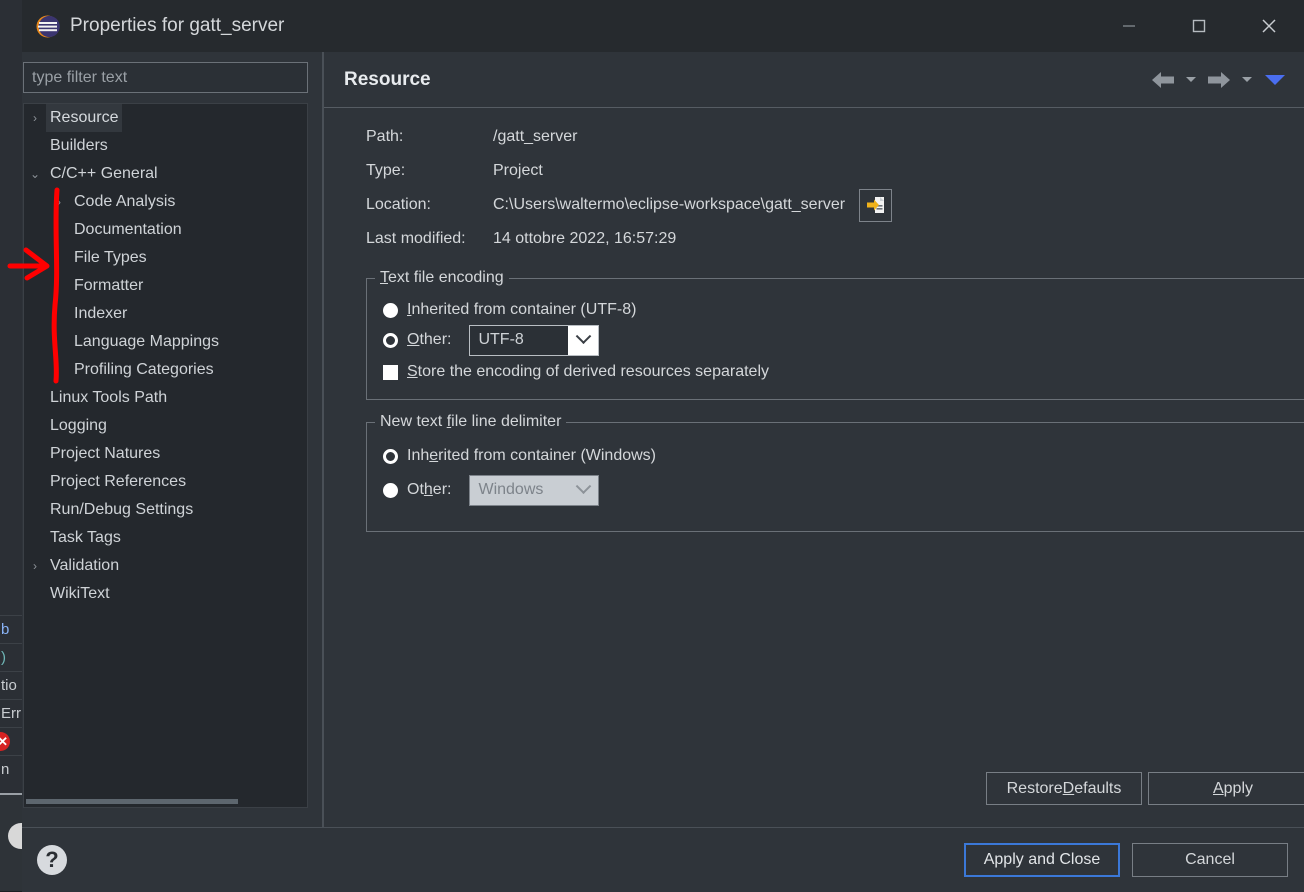 The height and width of the screenshot is (892, 1304). I want to click on sidebar-item-run-debug-settings: Run/Debug Settings, so click(165, 510).